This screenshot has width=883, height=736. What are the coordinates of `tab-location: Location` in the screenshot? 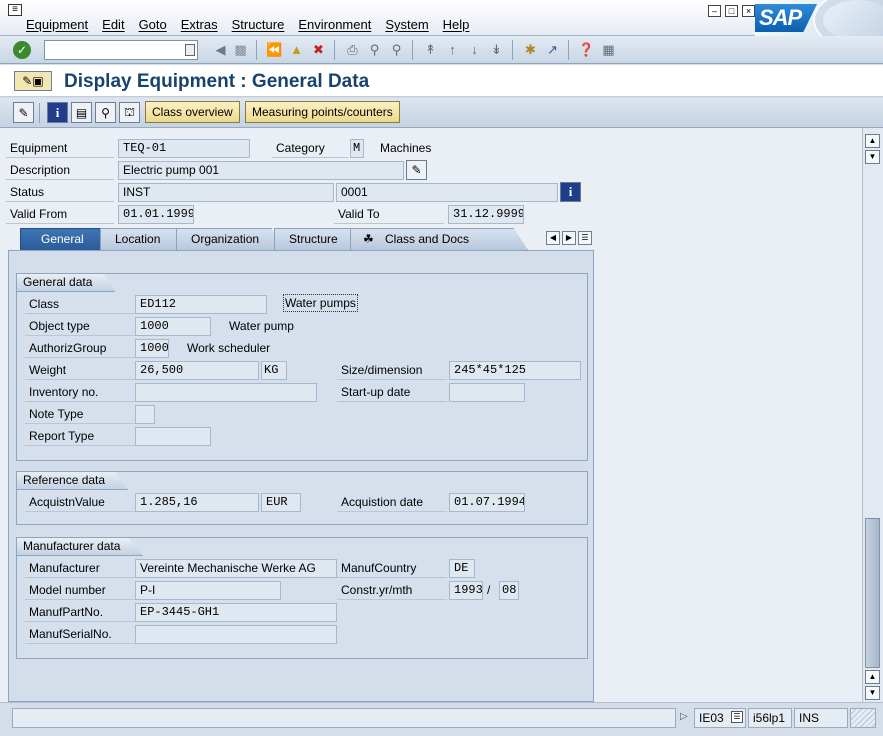 It's located at (142, 239).